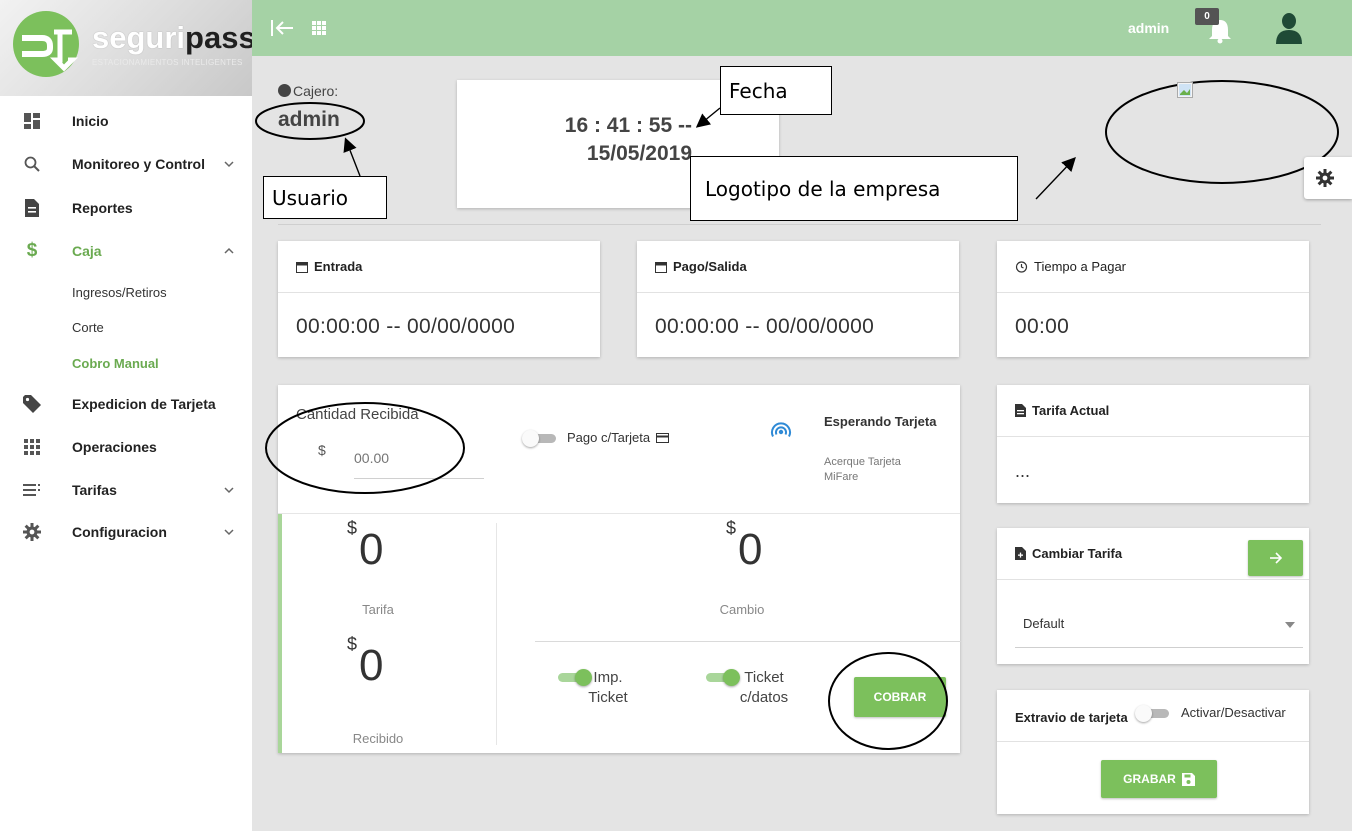 This screenshot has width=1352, height=831. What do you see at coordinates (540, 438) in the screenshot?
I see `card-payment-toggle` at bounding box center [540, 438].